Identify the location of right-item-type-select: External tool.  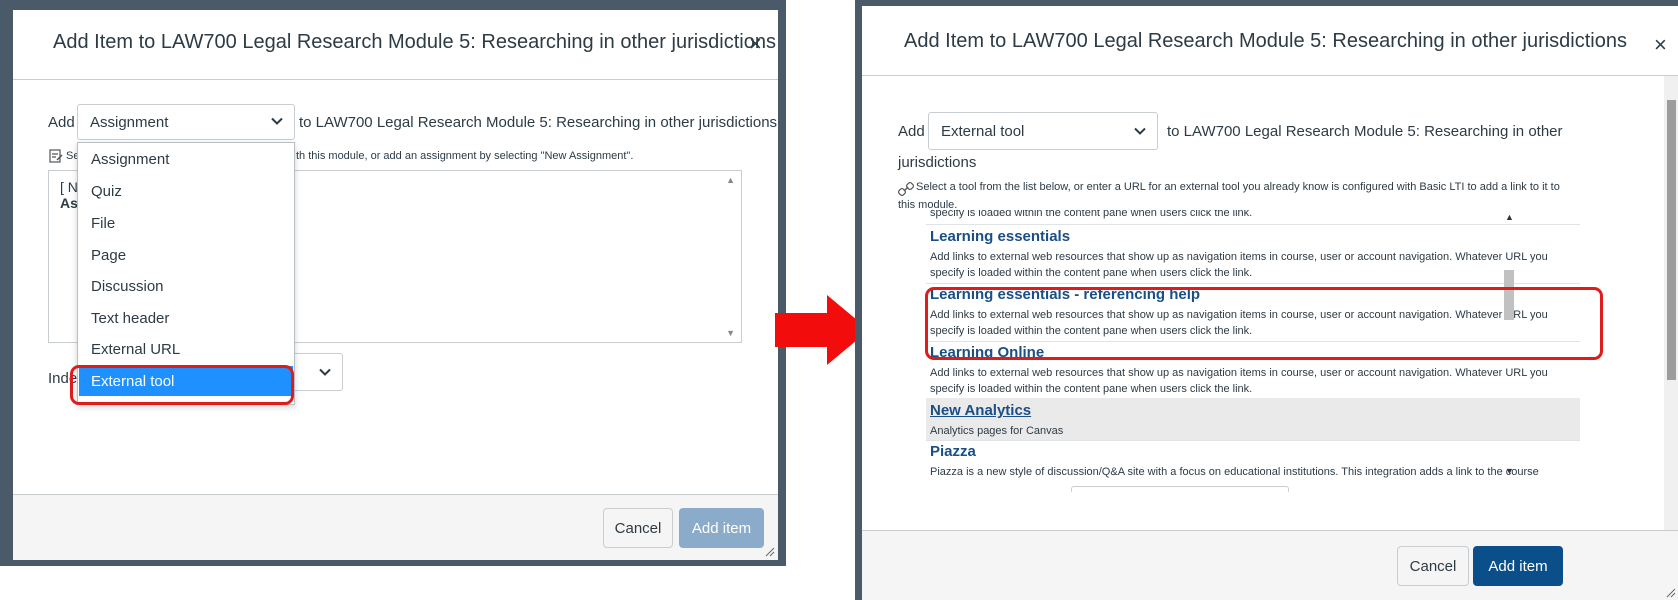
(1043, 131).